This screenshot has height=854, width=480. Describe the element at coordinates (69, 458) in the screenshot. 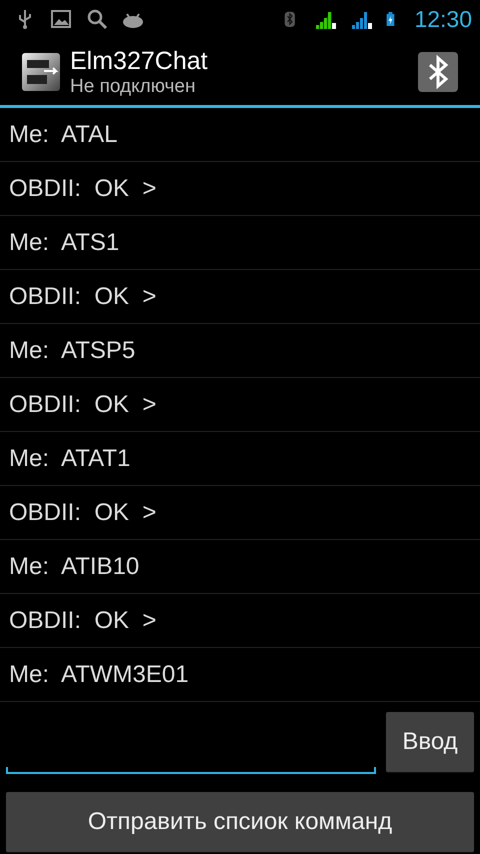

I see `chat-message: Me: ATAT1` at that location.